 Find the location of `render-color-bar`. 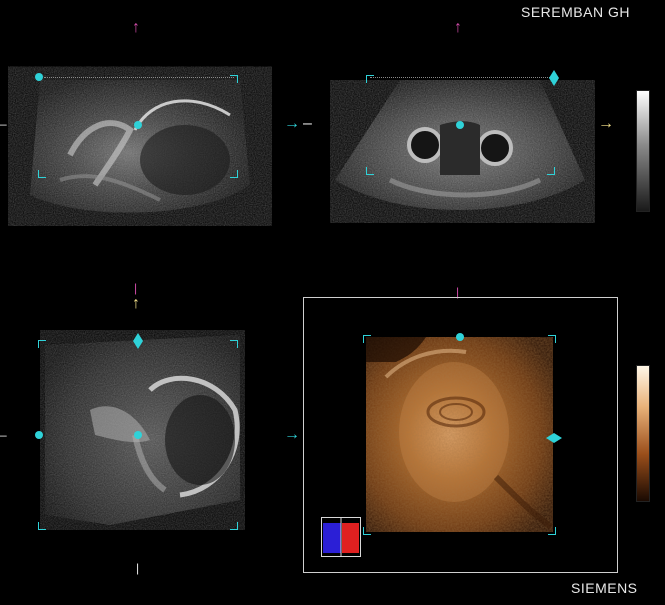

render-color-bar is located at coordinates (643, 433).